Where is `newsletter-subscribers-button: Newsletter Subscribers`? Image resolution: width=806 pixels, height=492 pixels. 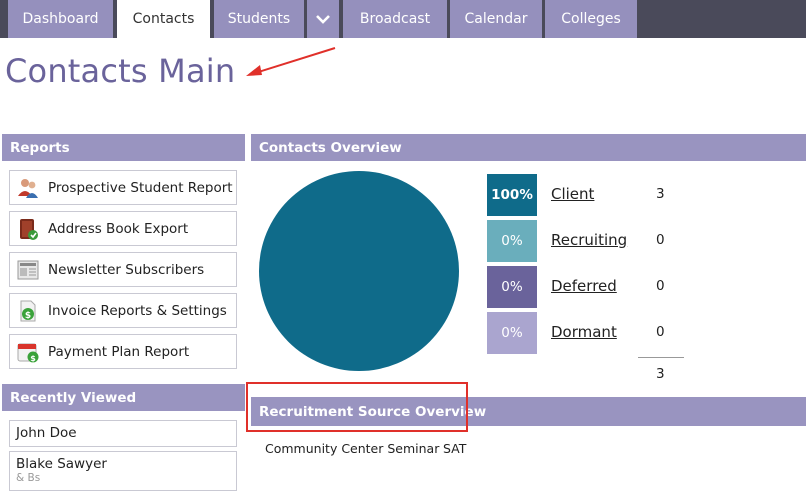 newsletter-subscribers-button: Newsletter Subscribers is located at coordinates (123, 269).